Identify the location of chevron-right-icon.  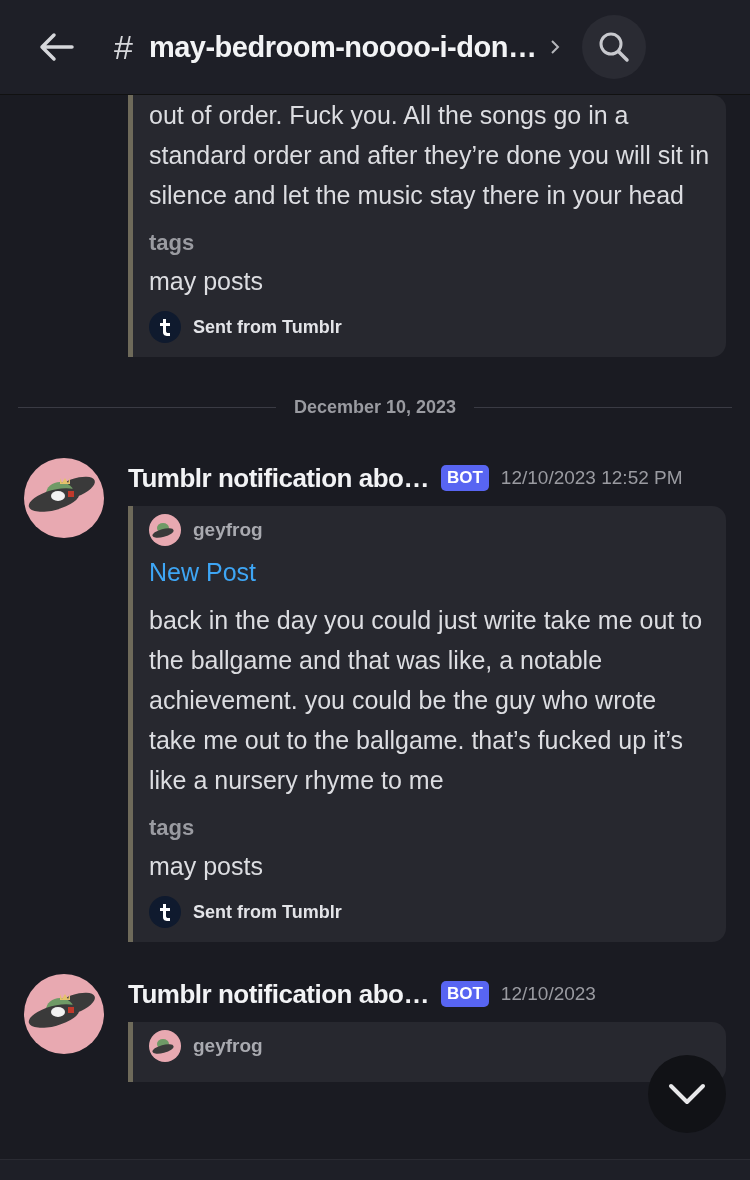
(555, 47).